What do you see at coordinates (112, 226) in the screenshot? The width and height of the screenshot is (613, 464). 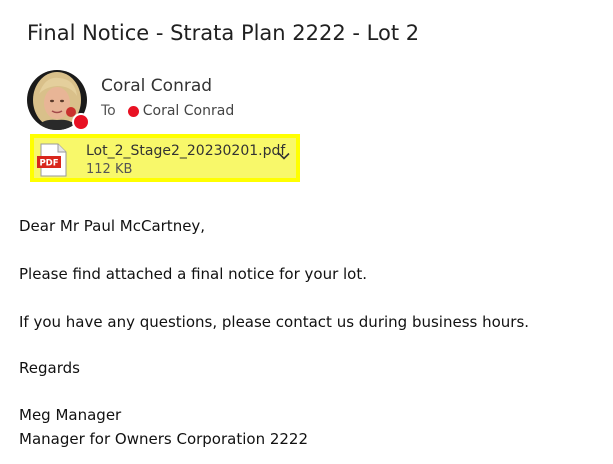 I see `body-greeting: Dear Mr Paul McCartney,` at bounding box center [112, 226].